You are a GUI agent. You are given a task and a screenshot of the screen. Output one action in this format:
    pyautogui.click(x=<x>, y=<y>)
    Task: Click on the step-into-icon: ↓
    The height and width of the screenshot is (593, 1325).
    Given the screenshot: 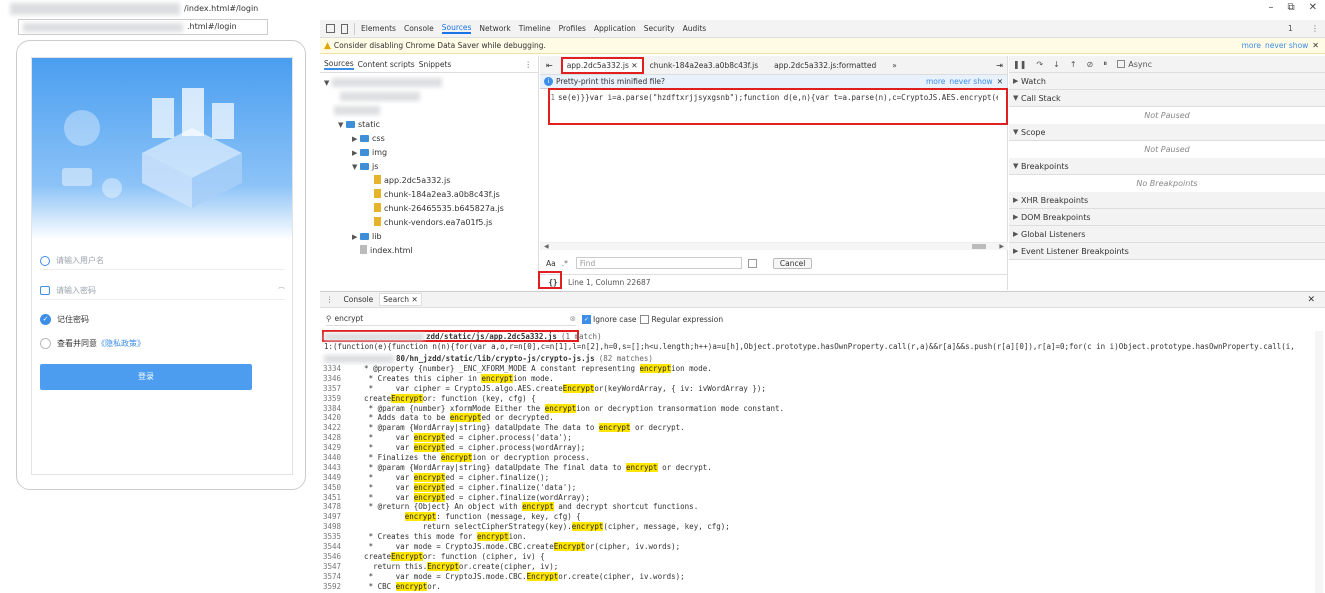 What is the action you would take?
    pyautogui.click(x=1056, y=64)
    